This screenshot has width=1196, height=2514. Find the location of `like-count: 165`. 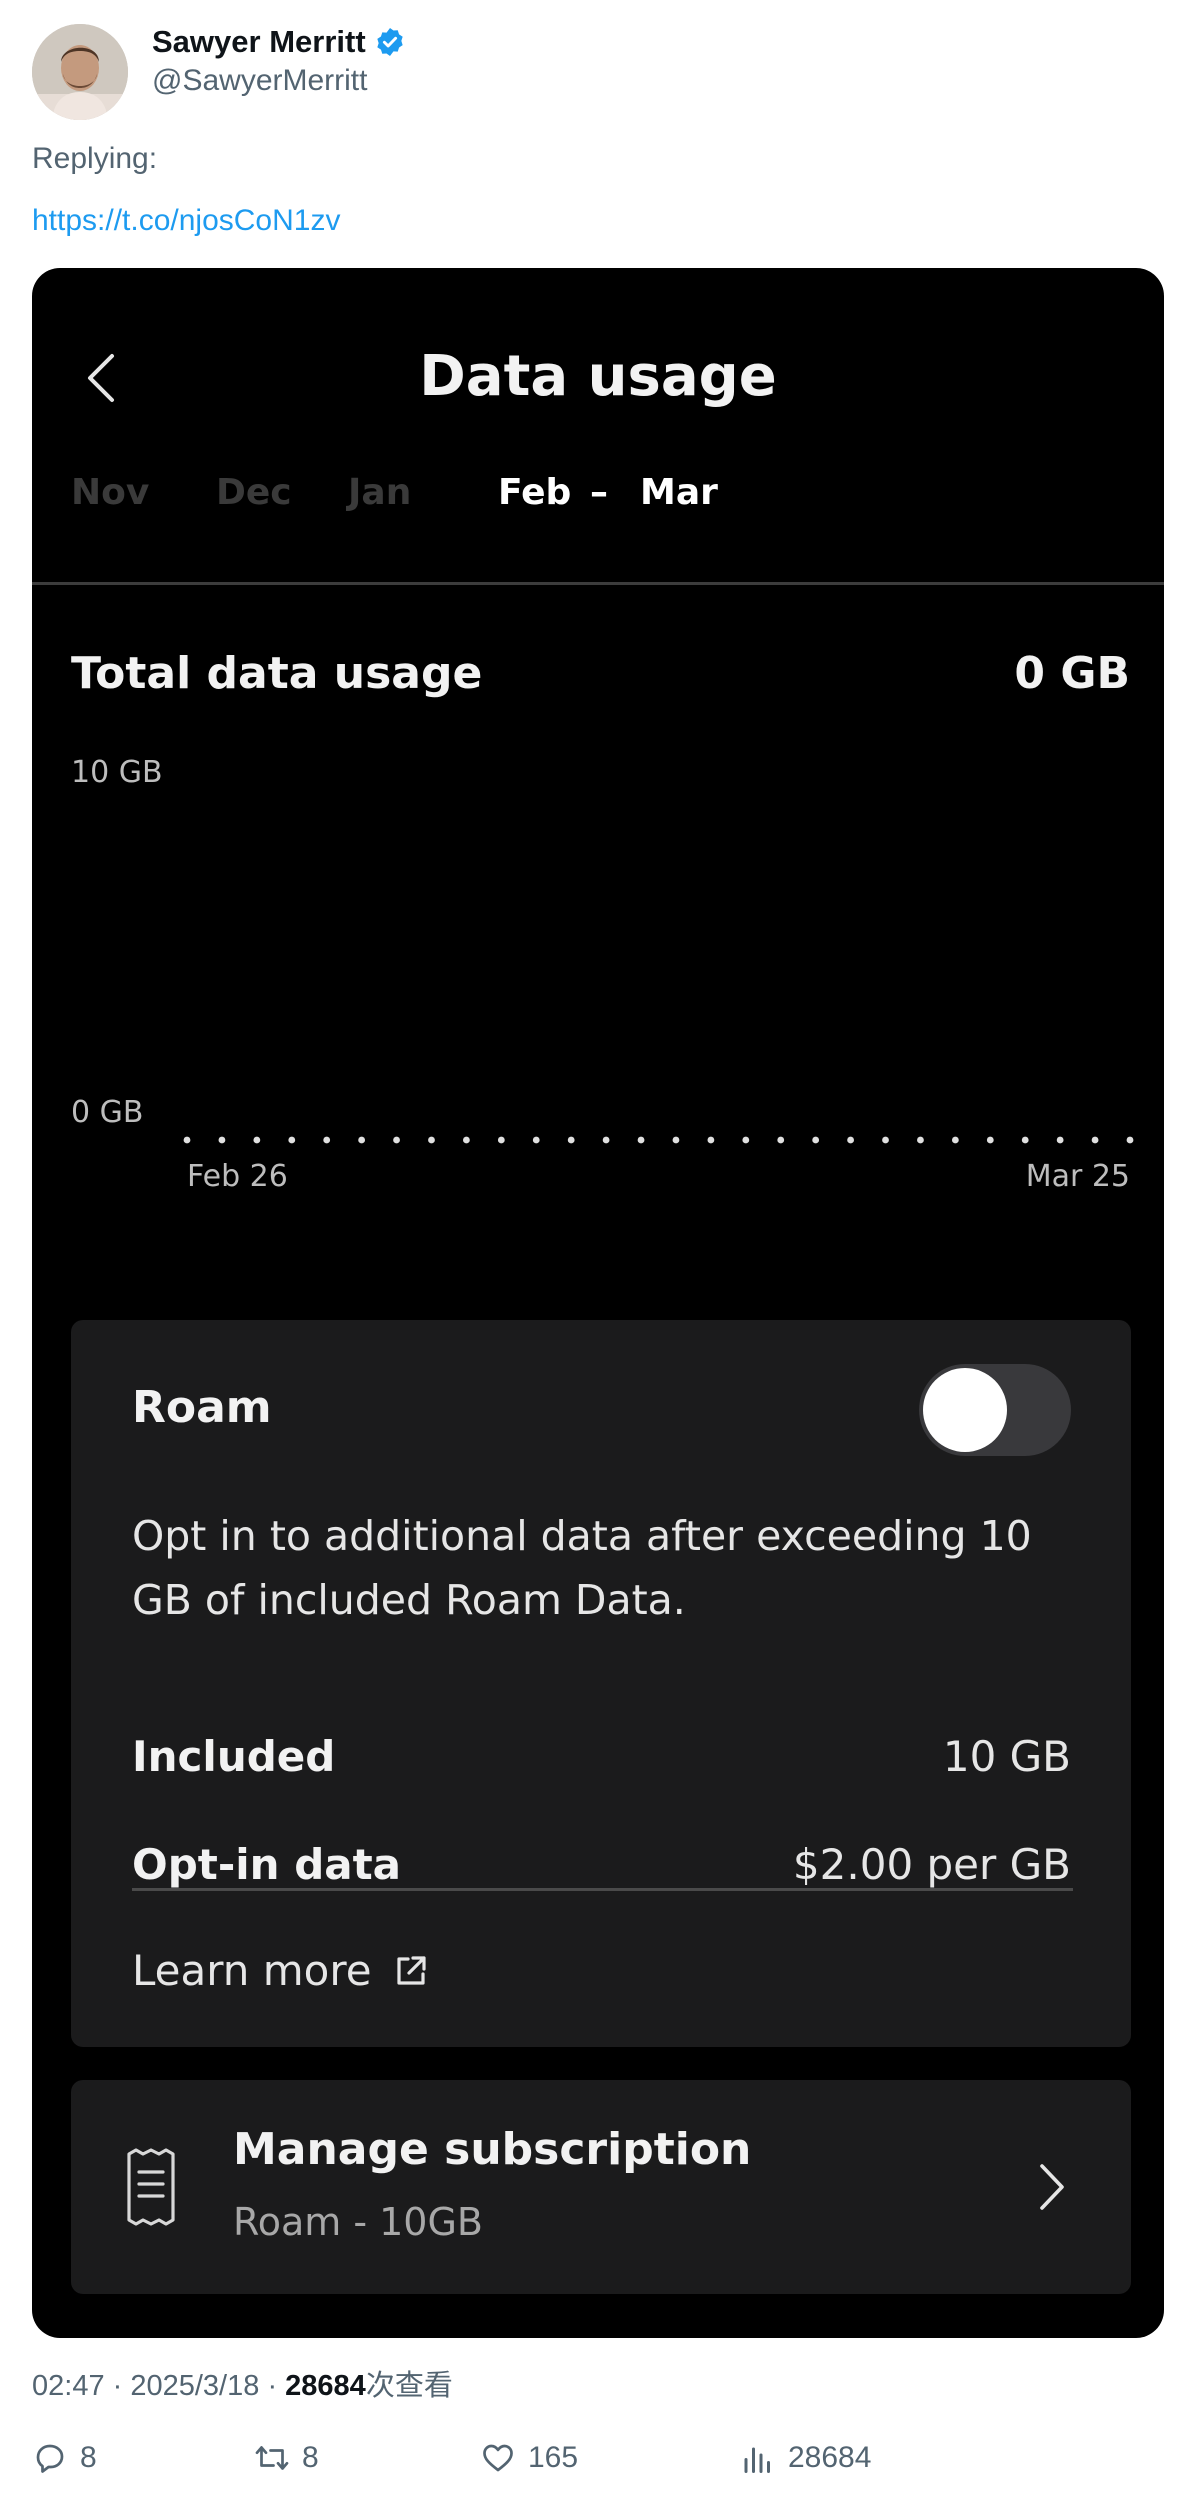

like-count: 165 is located at coordinates (553, 2457).